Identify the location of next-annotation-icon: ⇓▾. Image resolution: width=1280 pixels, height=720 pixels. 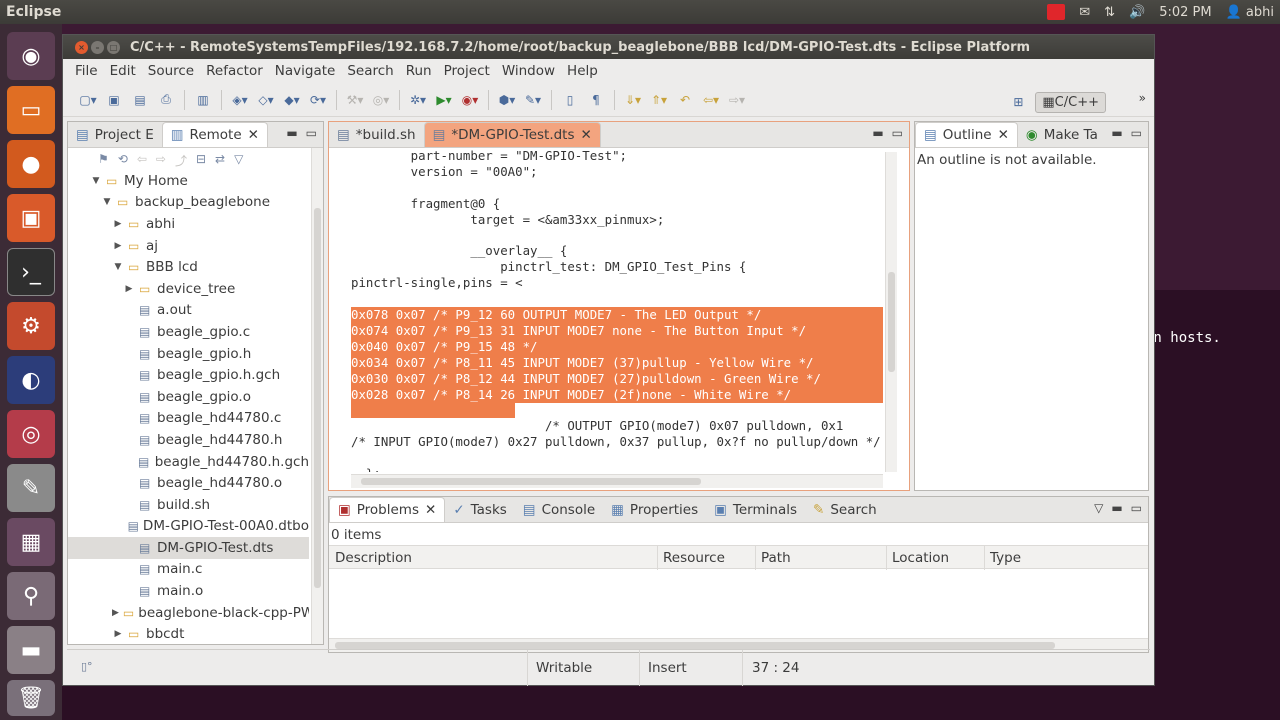
(633, 100).